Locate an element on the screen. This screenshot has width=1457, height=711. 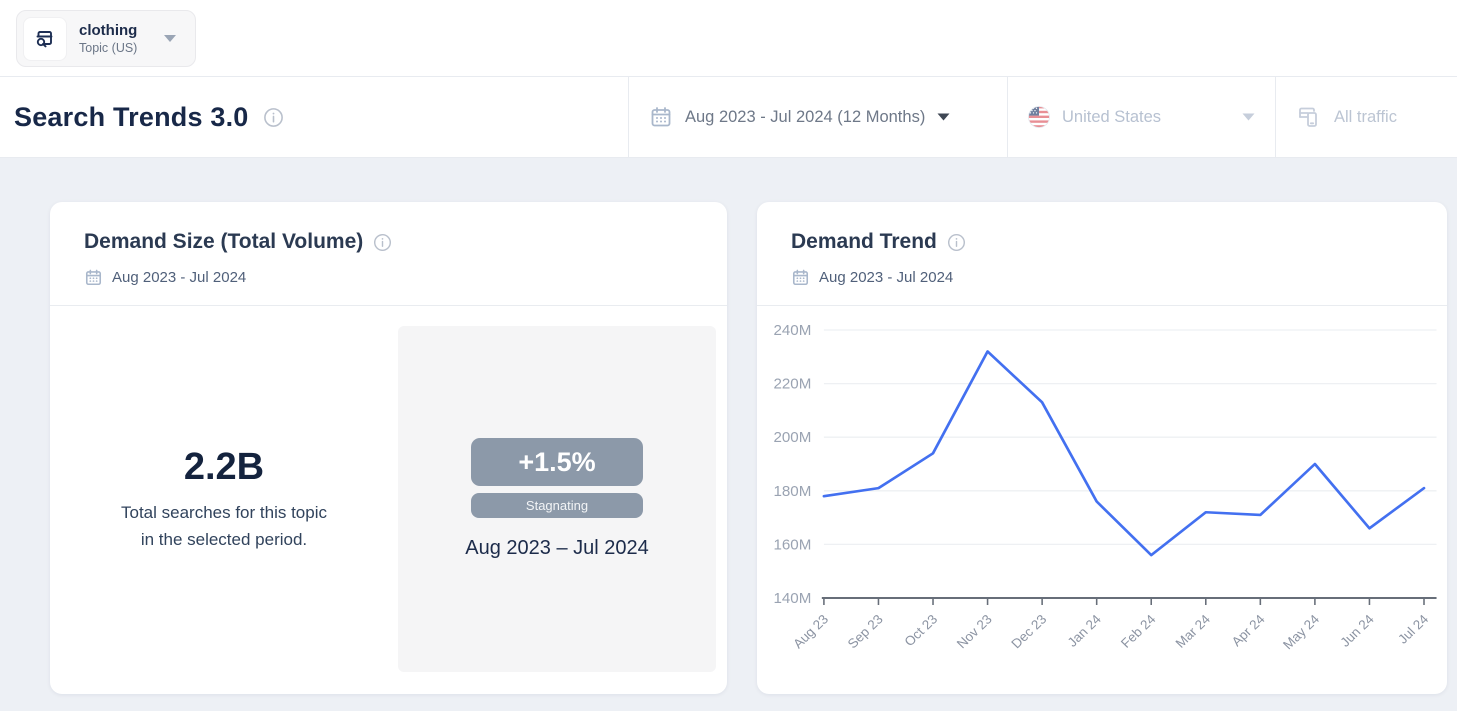
demand-trend-header: Demand Trend Aug 2023 - Jul 2024 is located at coordinates (1102, 253).